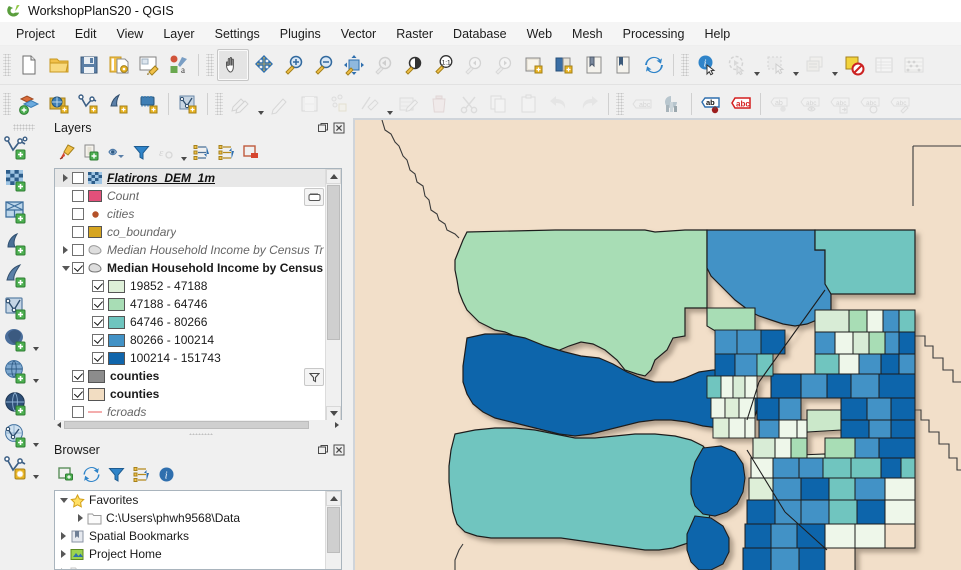 The width and height of the screenshot is (961, 570). I want to click on legend-class-row: 47188 - 64746, so click(190, 304).